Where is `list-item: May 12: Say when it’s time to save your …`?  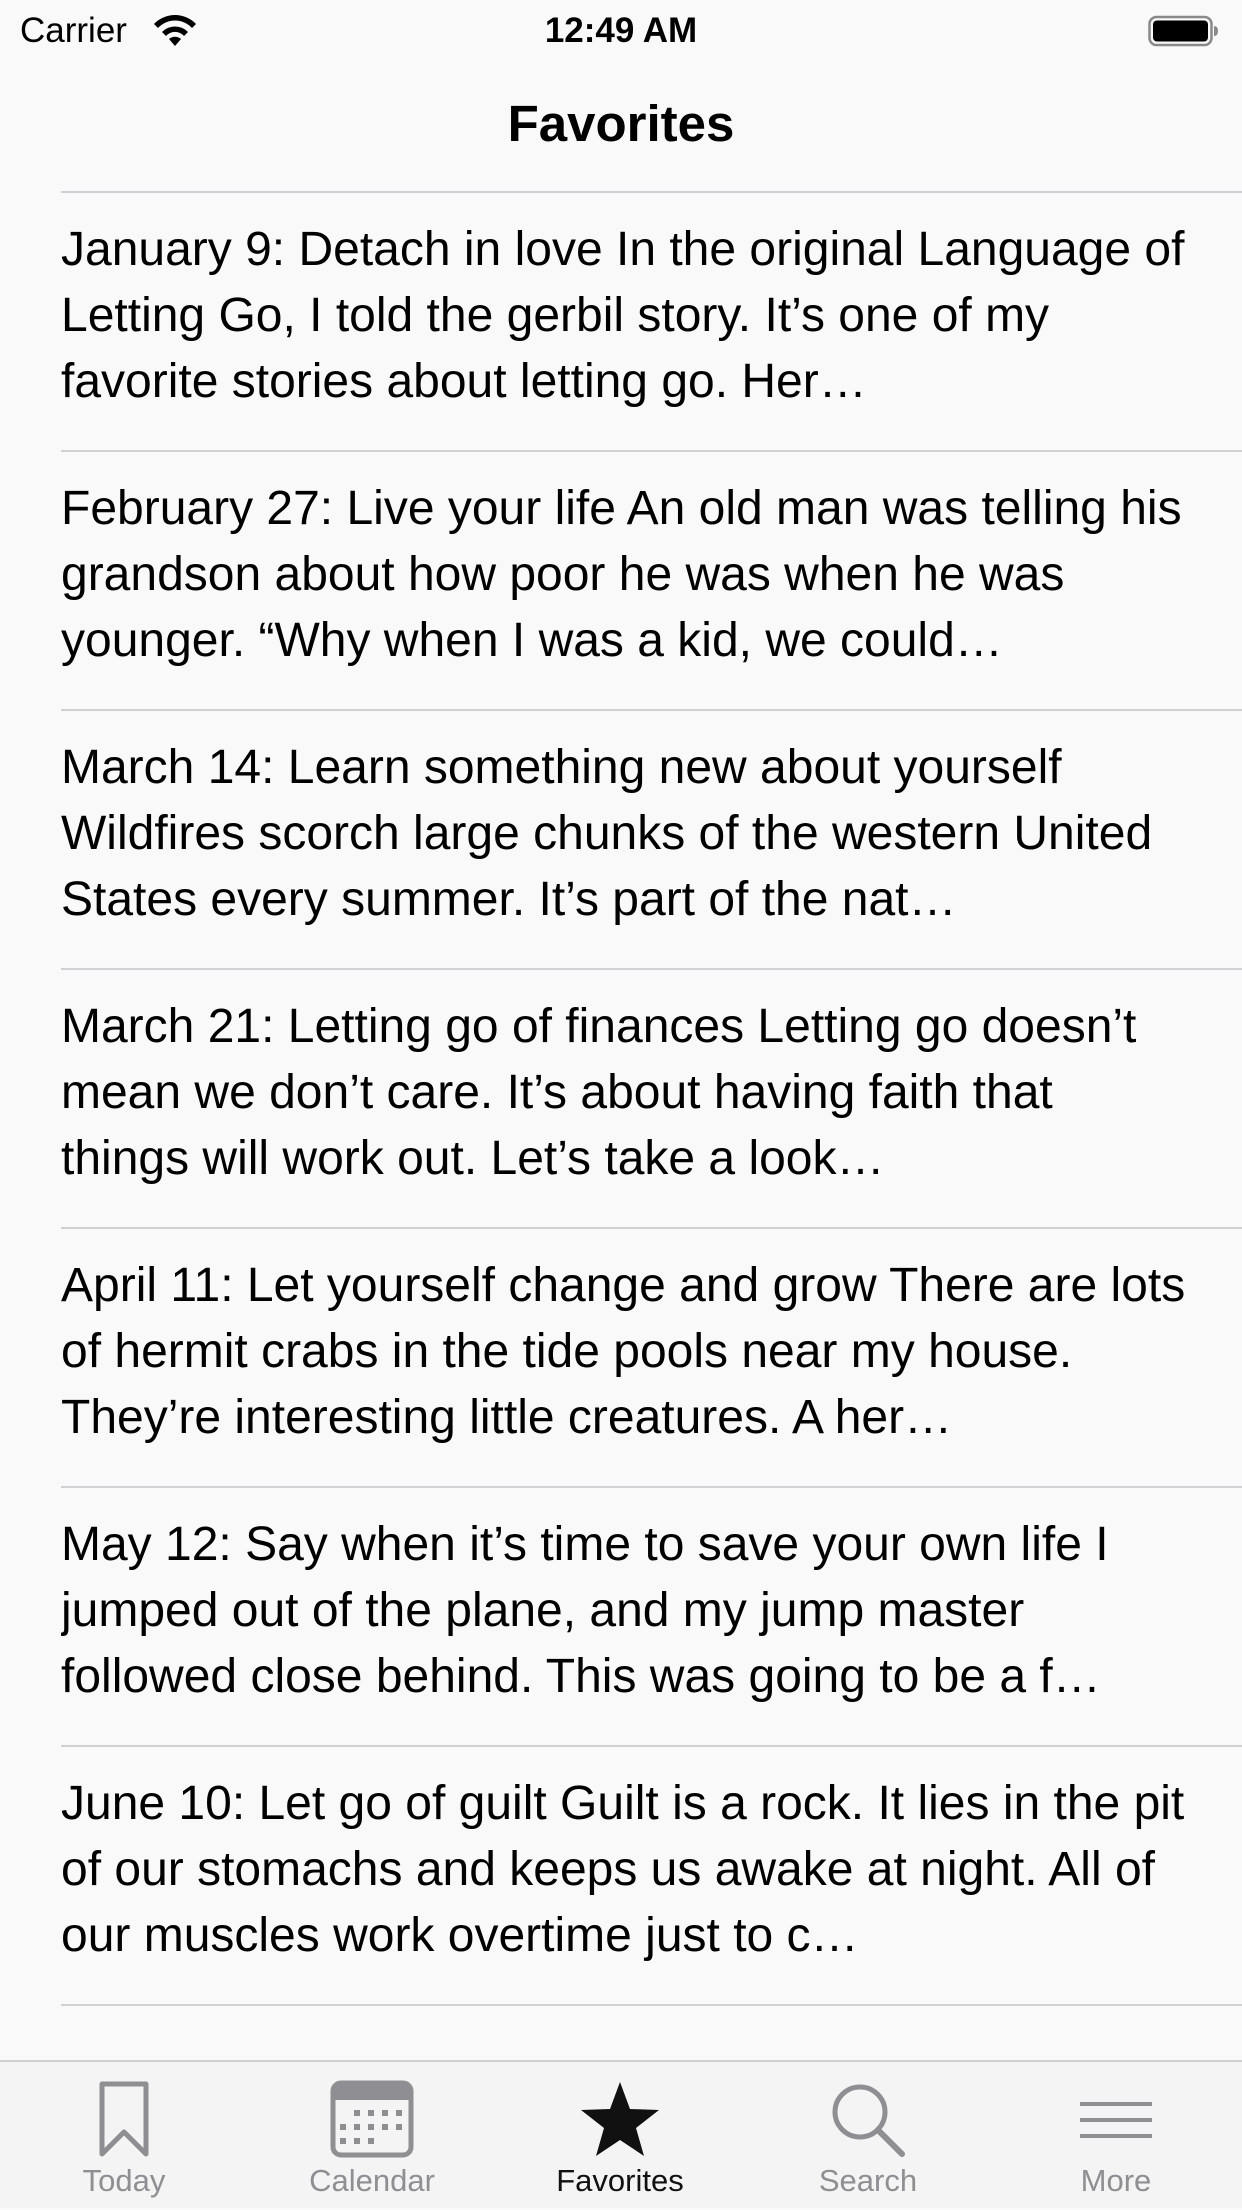
list-item: May 12: Say when it’s time to save your … is located at coordinates (651, 1617).